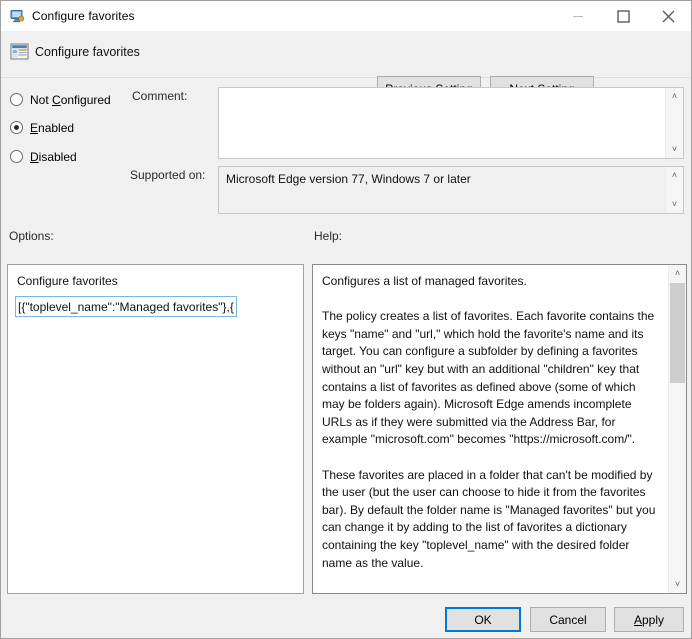 Image resolution: width=692 pixels, height=639 pixels. I want to click on radio-disabled: Disabled, so click(43, 156).